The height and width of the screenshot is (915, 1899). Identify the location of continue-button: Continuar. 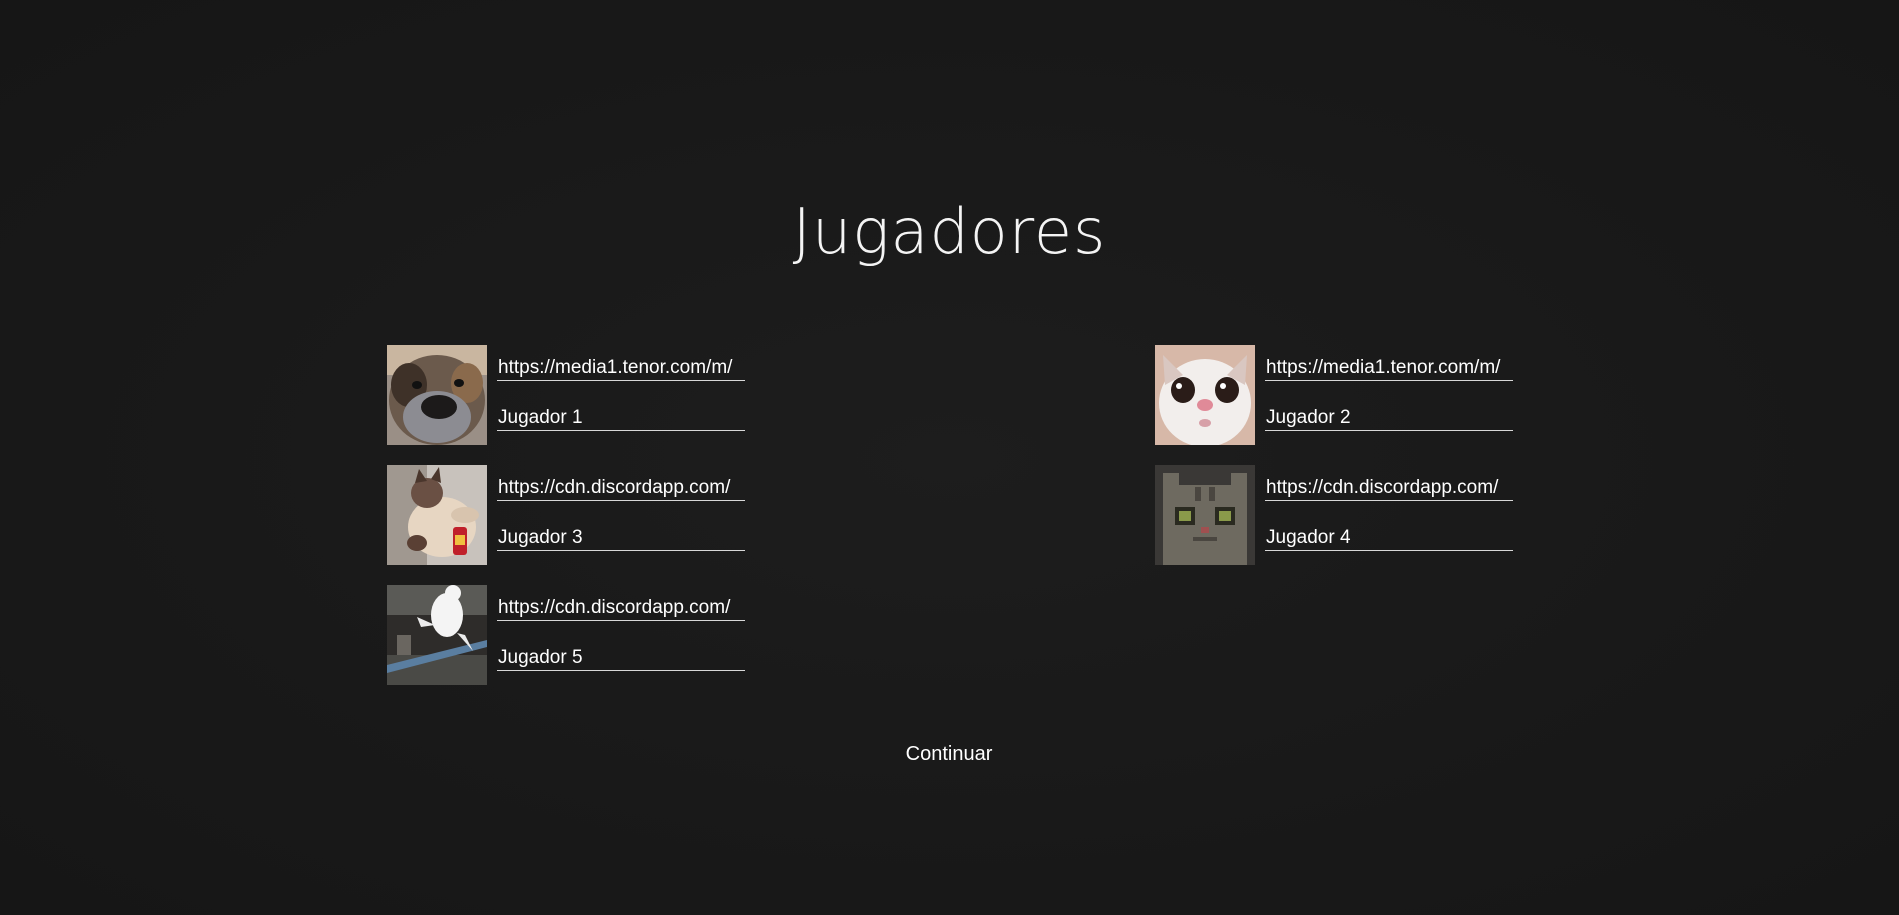
(949, 754).